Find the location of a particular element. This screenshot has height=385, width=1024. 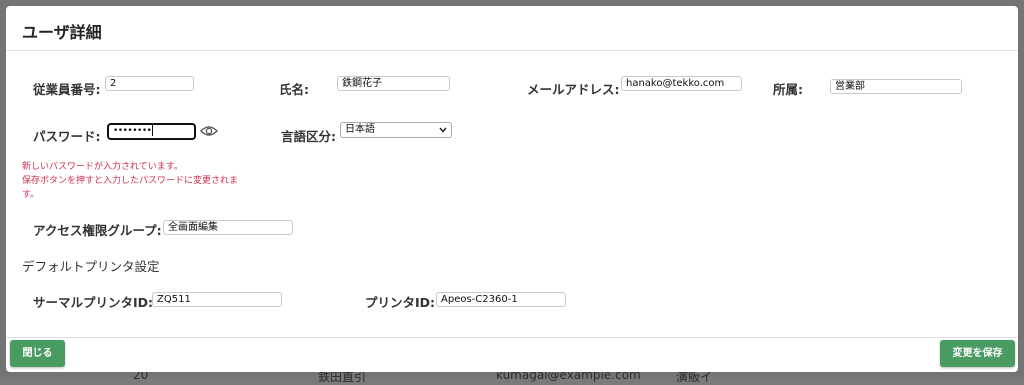

thermal-printer-input: ZQ511 is located at coordinates (217, 299).